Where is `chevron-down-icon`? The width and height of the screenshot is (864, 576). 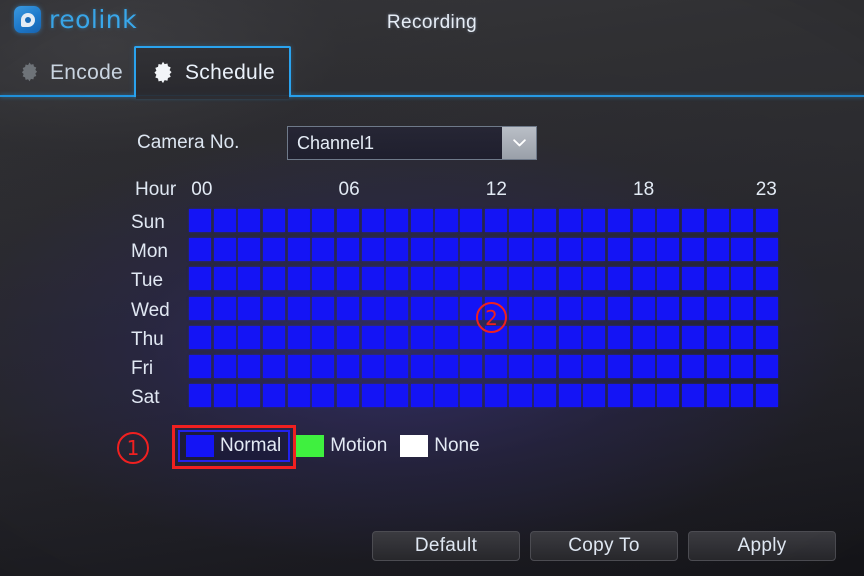 chevron-down-icon is located at coordinates (519, 143).